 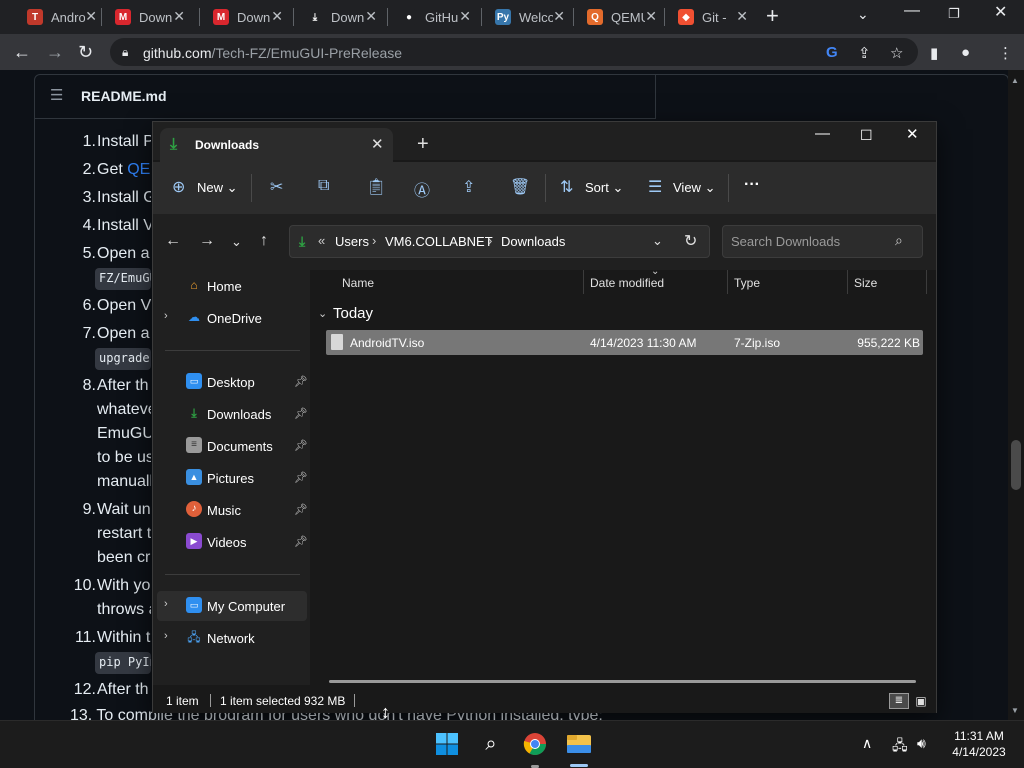 I want to click on network-icon: 🖧︎, so click(x=900, y=747).